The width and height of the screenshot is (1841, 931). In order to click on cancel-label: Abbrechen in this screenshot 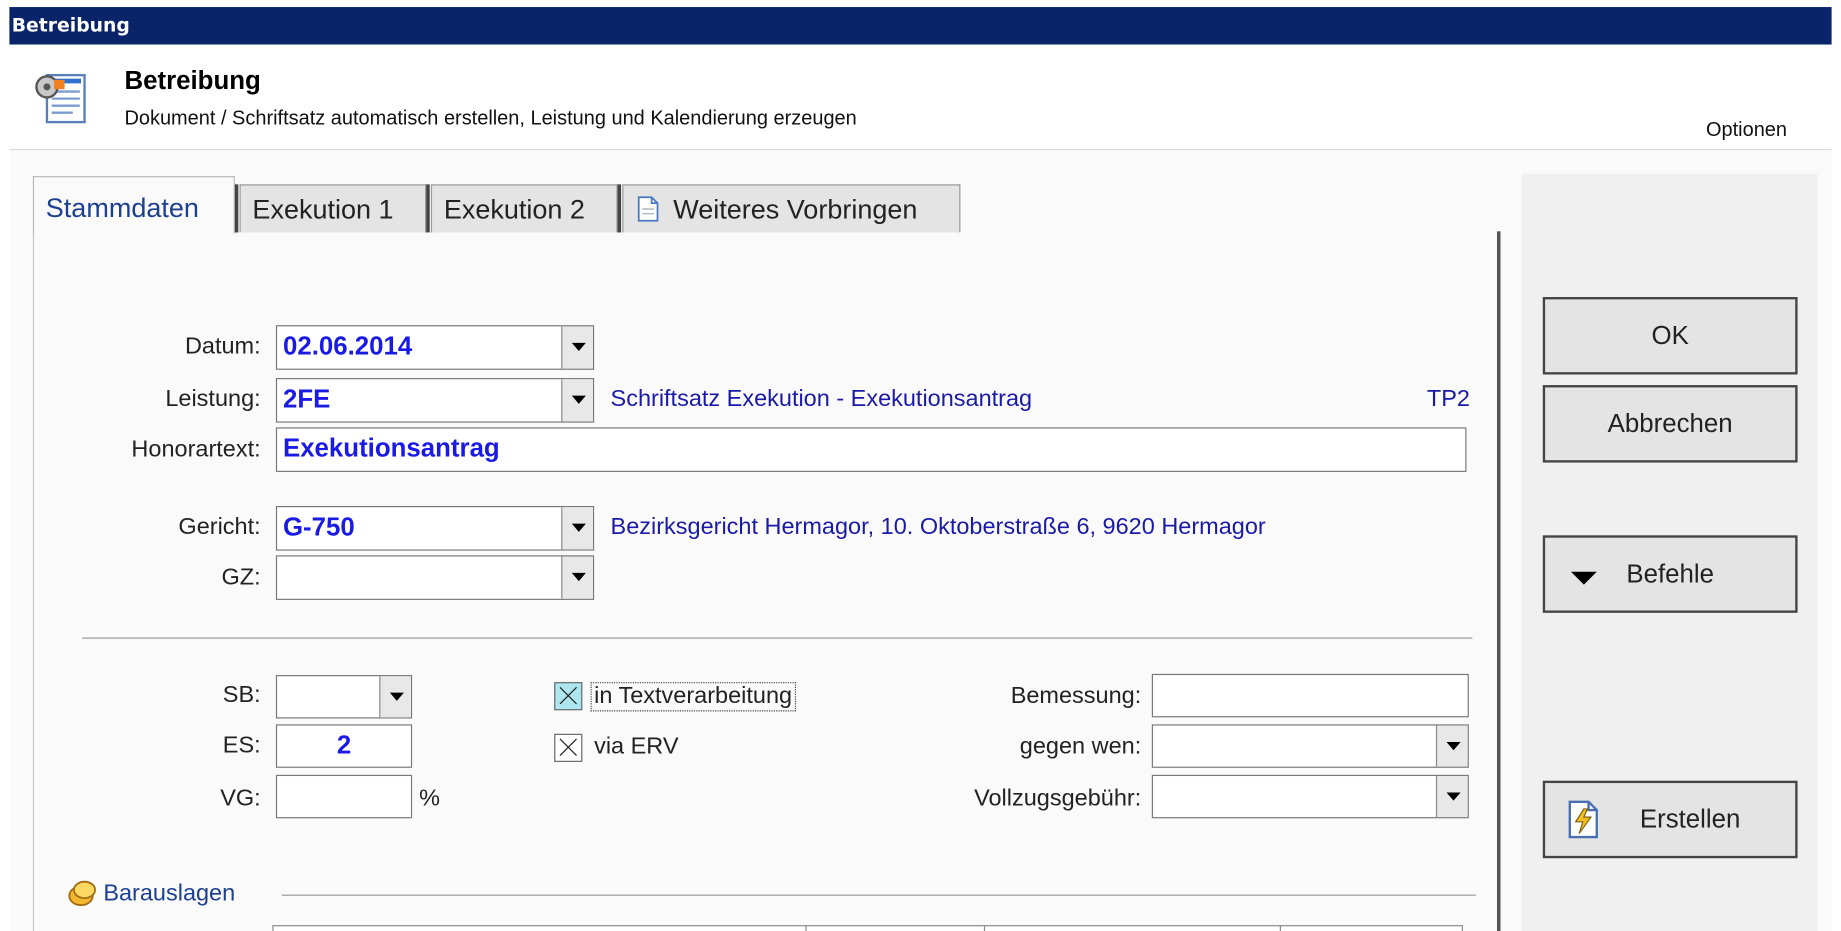, I will do `click(1670, 423)`.